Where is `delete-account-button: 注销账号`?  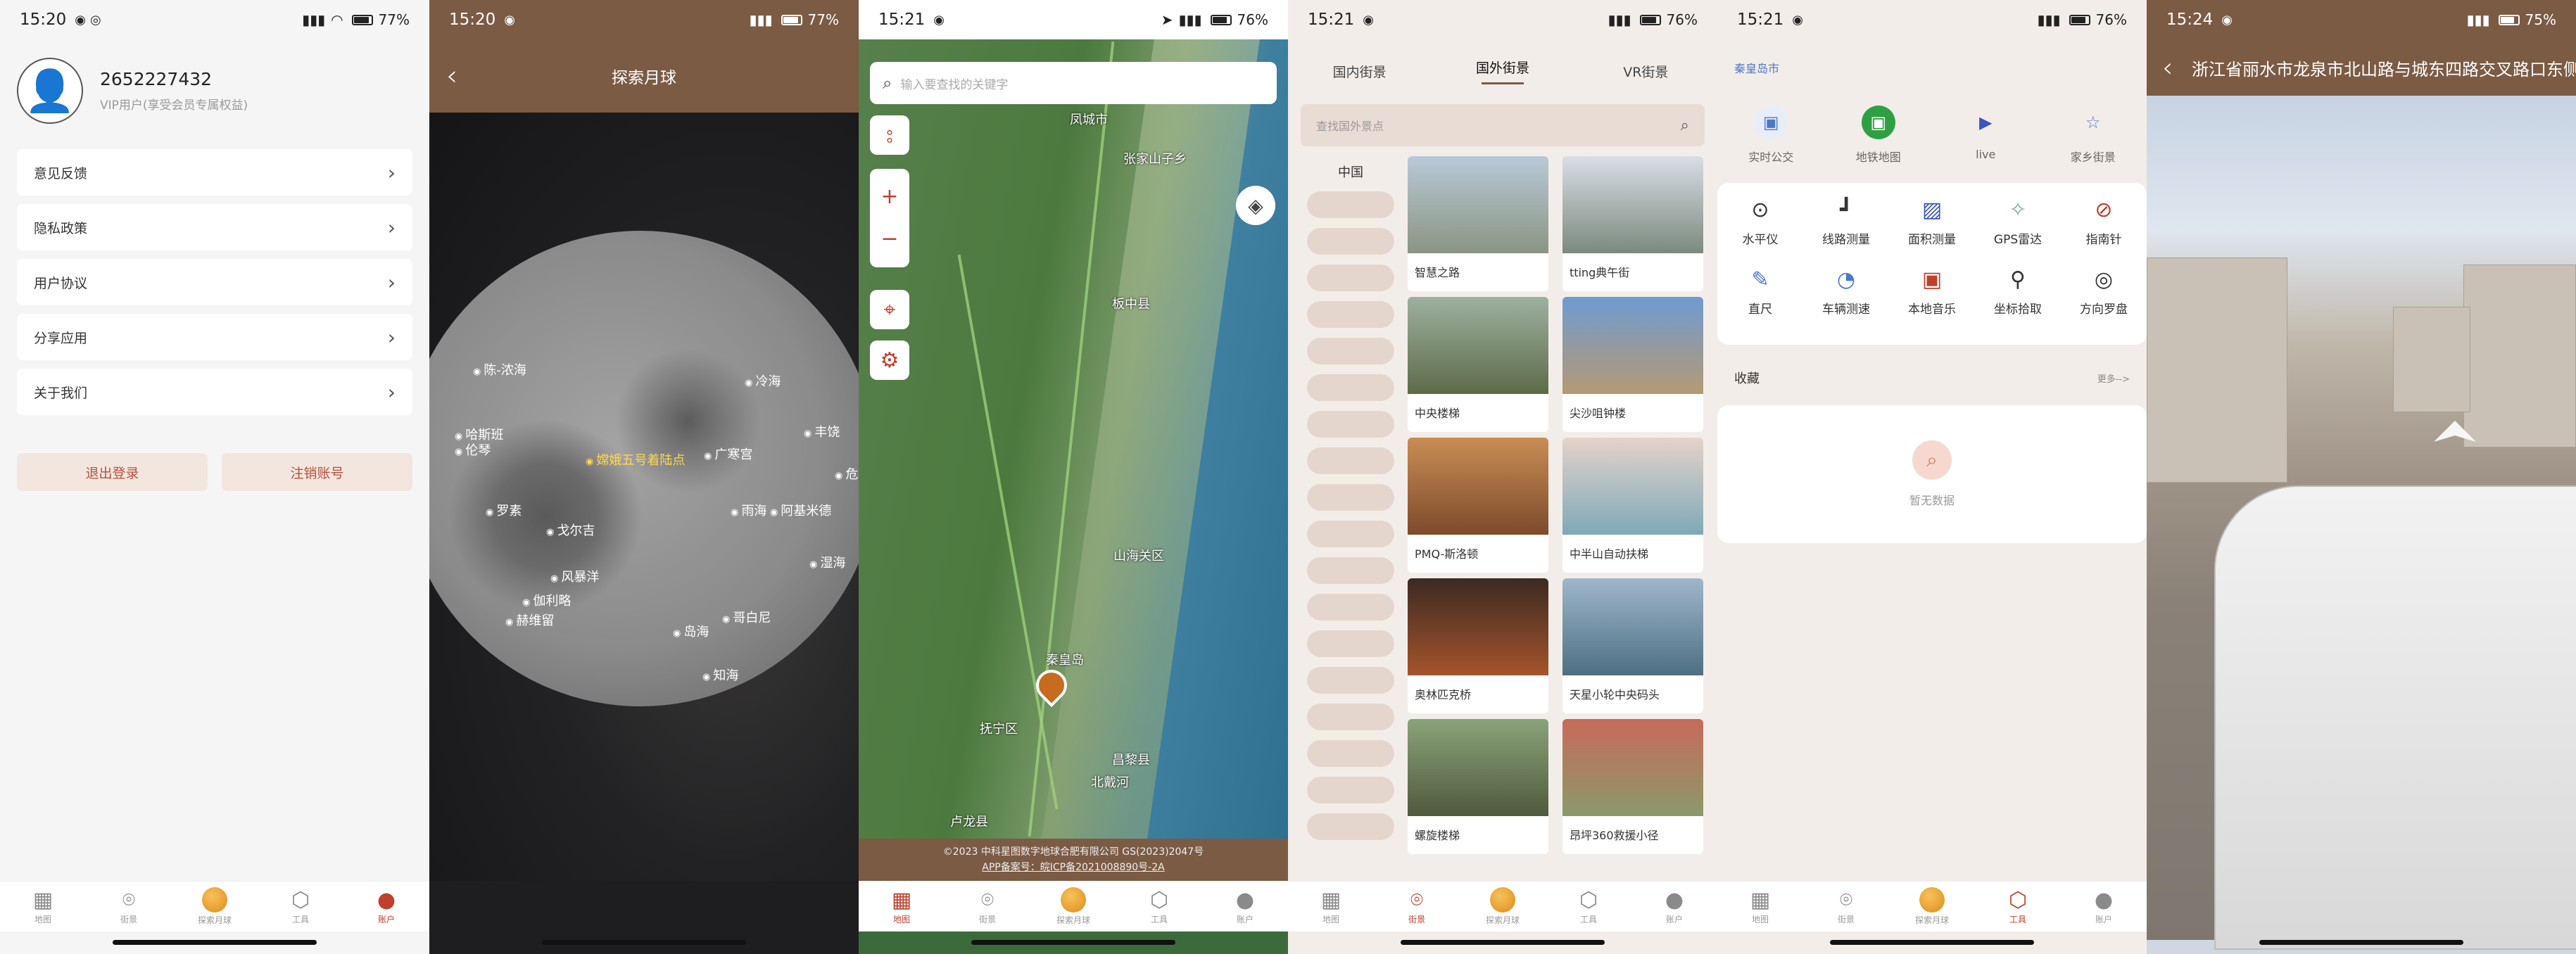 delete-account-button: 注销账号 is located at coordinates (317, 472).